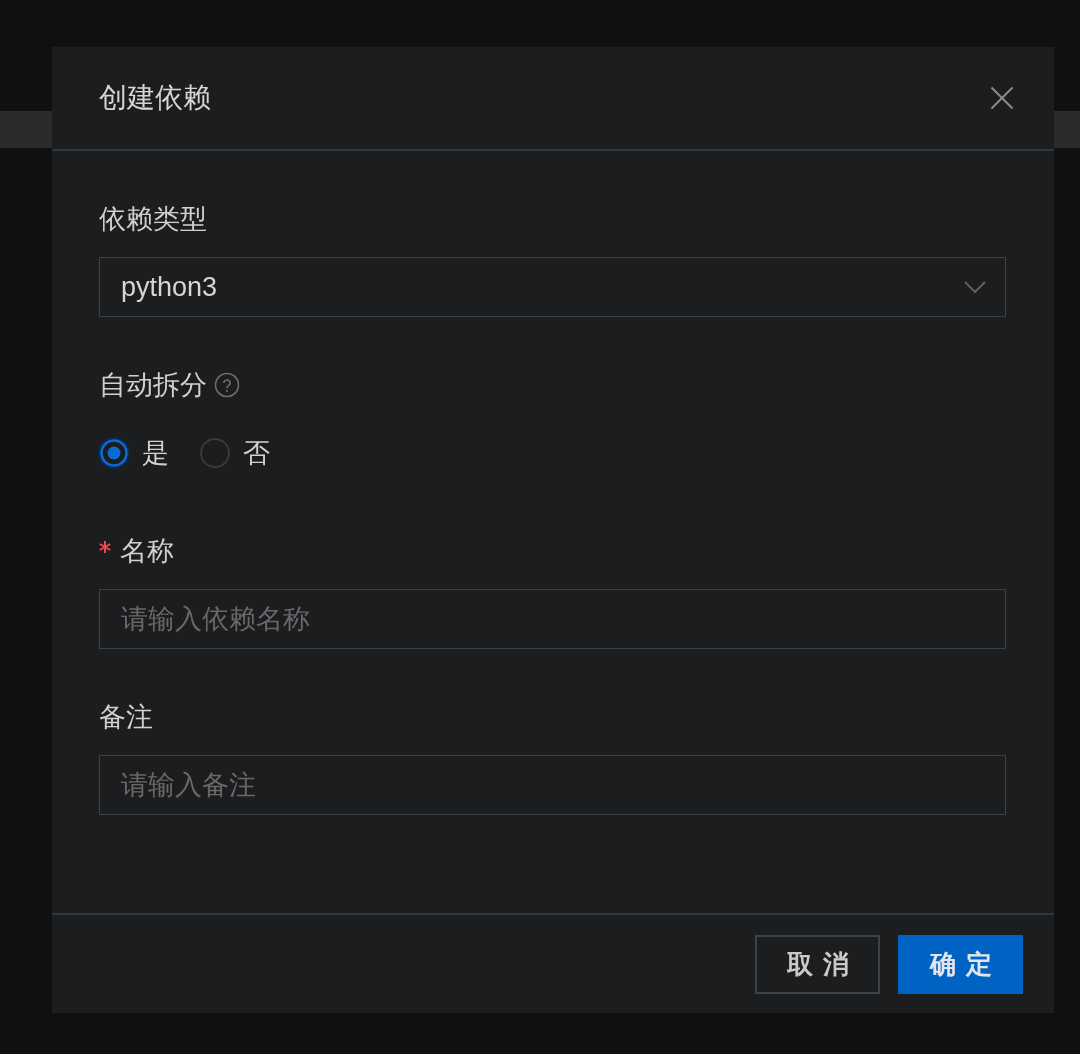  I want to click on input-field: 请输入备注, so click(552, 785).